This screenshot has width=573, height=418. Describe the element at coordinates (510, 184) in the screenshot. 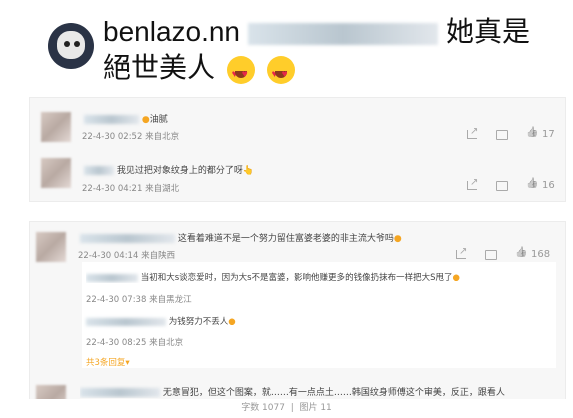

I see `comment-2-actions: 16` at that location.